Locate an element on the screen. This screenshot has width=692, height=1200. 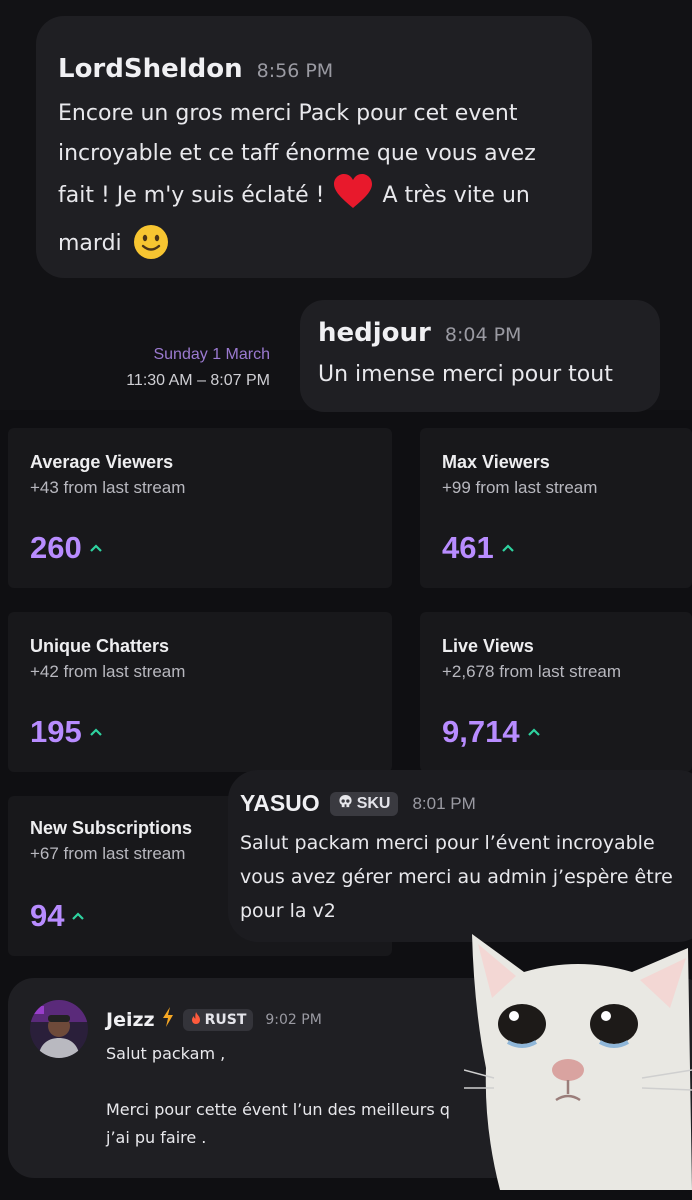
stat-title: New Subscriptions is located at coordinates (111, 828).